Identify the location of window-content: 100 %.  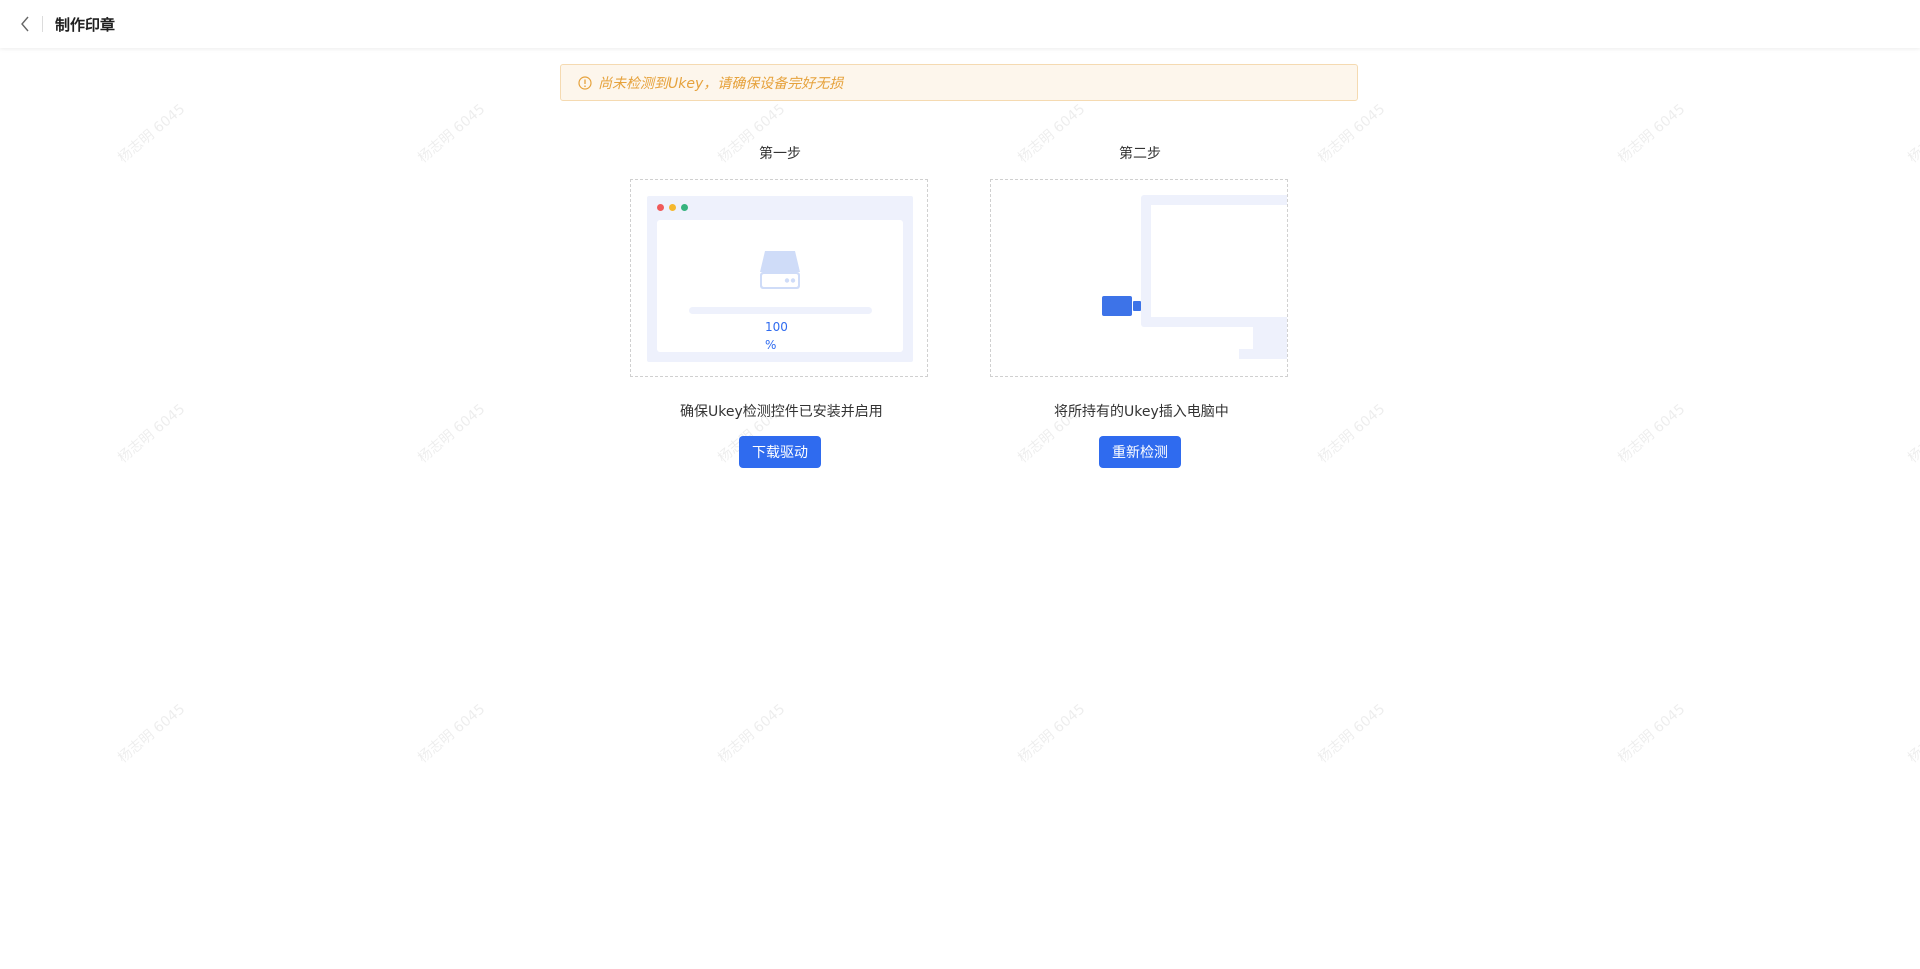
(780, 286).